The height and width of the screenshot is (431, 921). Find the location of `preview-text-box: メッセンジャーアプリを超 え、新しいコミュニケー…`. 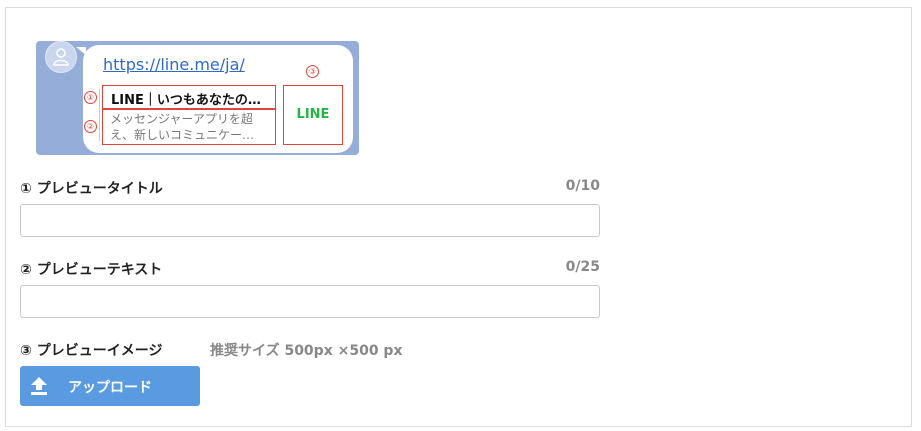

preview-text-box: メッセンジャーアプリを超 え、新しいコミュニケー… is located at coordinates (189, 127).